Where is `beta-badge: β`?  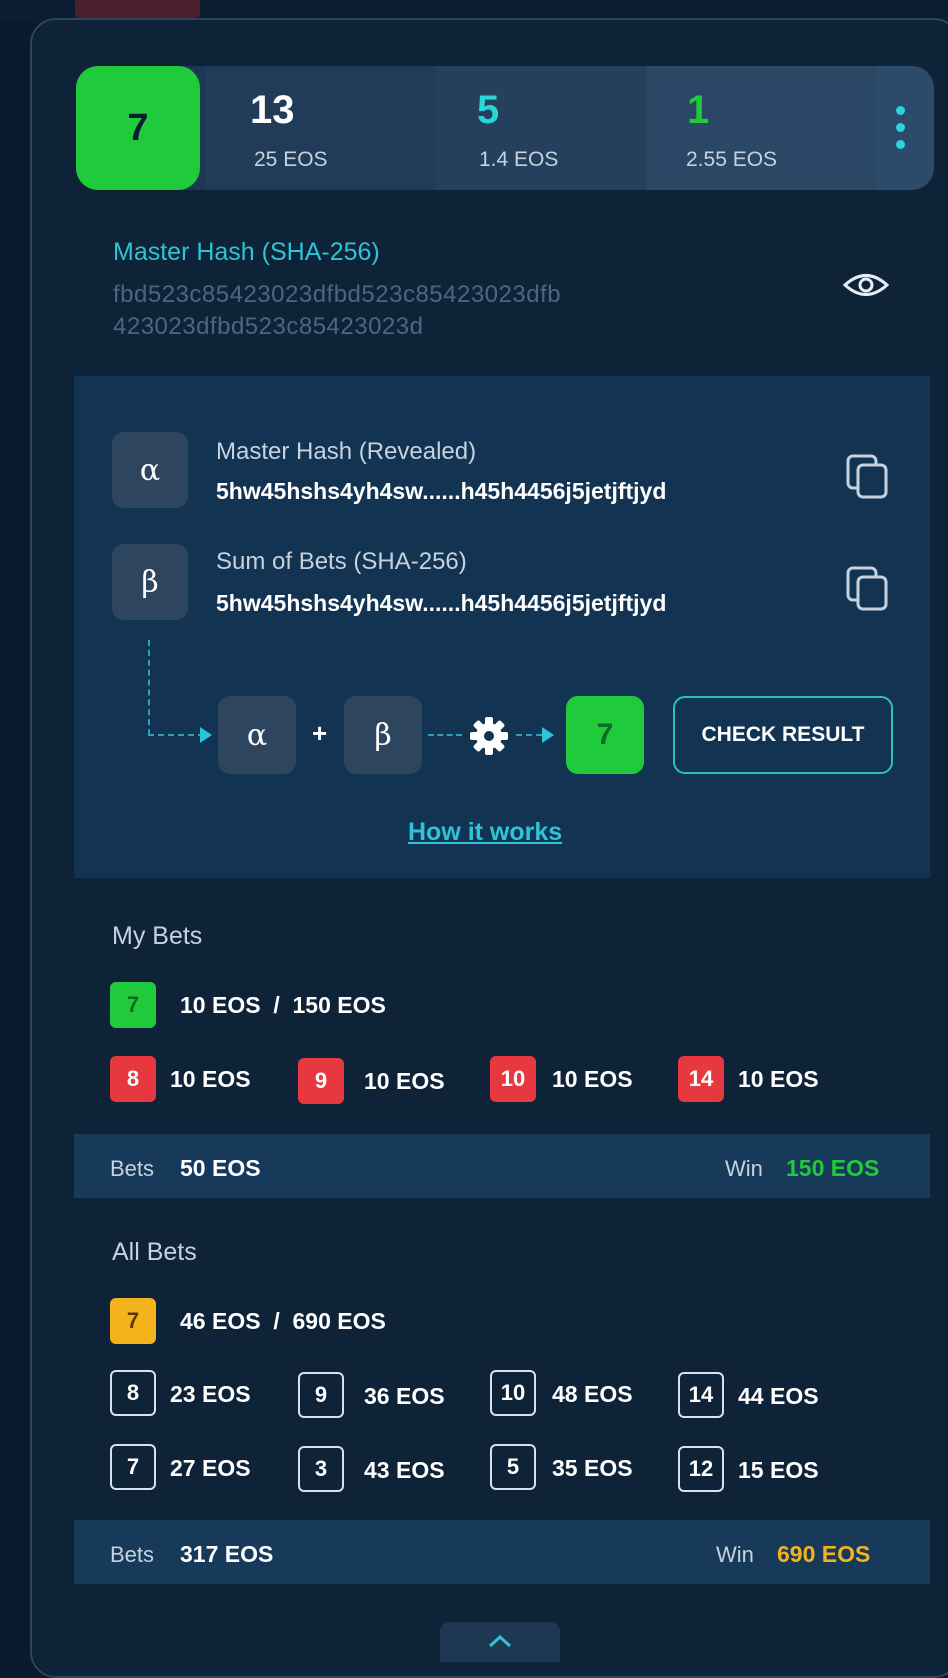 beta-badge: β is located at coordinates (150, 582).